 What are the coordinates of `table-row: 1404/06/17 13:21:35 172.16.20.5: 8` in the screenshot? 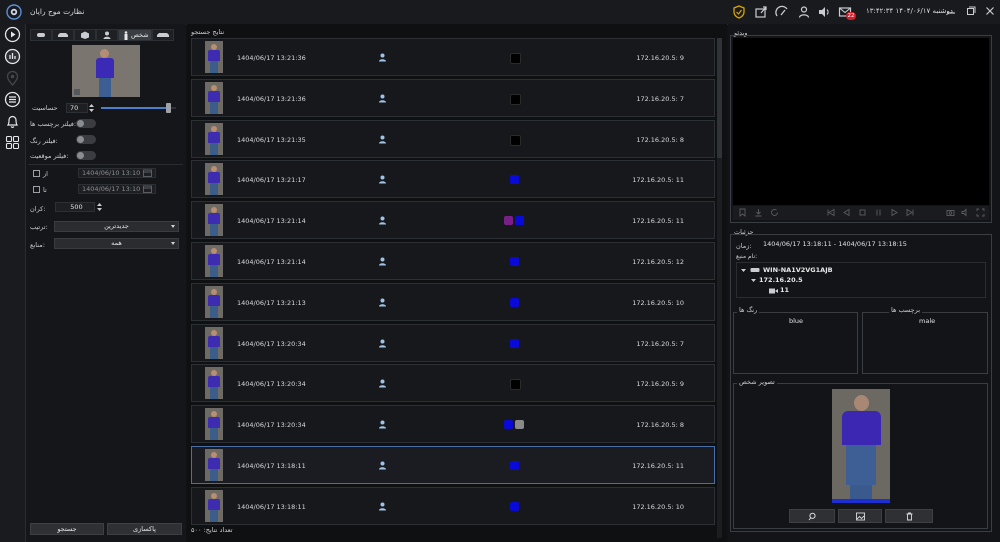 It's located at (453, 138).